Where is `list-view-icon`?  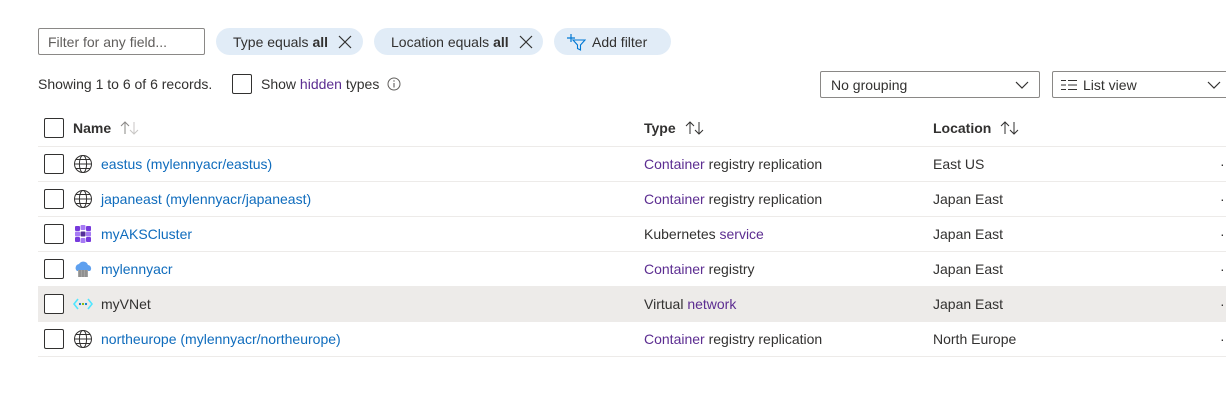 list-view-icon is located at coordinates (1069, 85).